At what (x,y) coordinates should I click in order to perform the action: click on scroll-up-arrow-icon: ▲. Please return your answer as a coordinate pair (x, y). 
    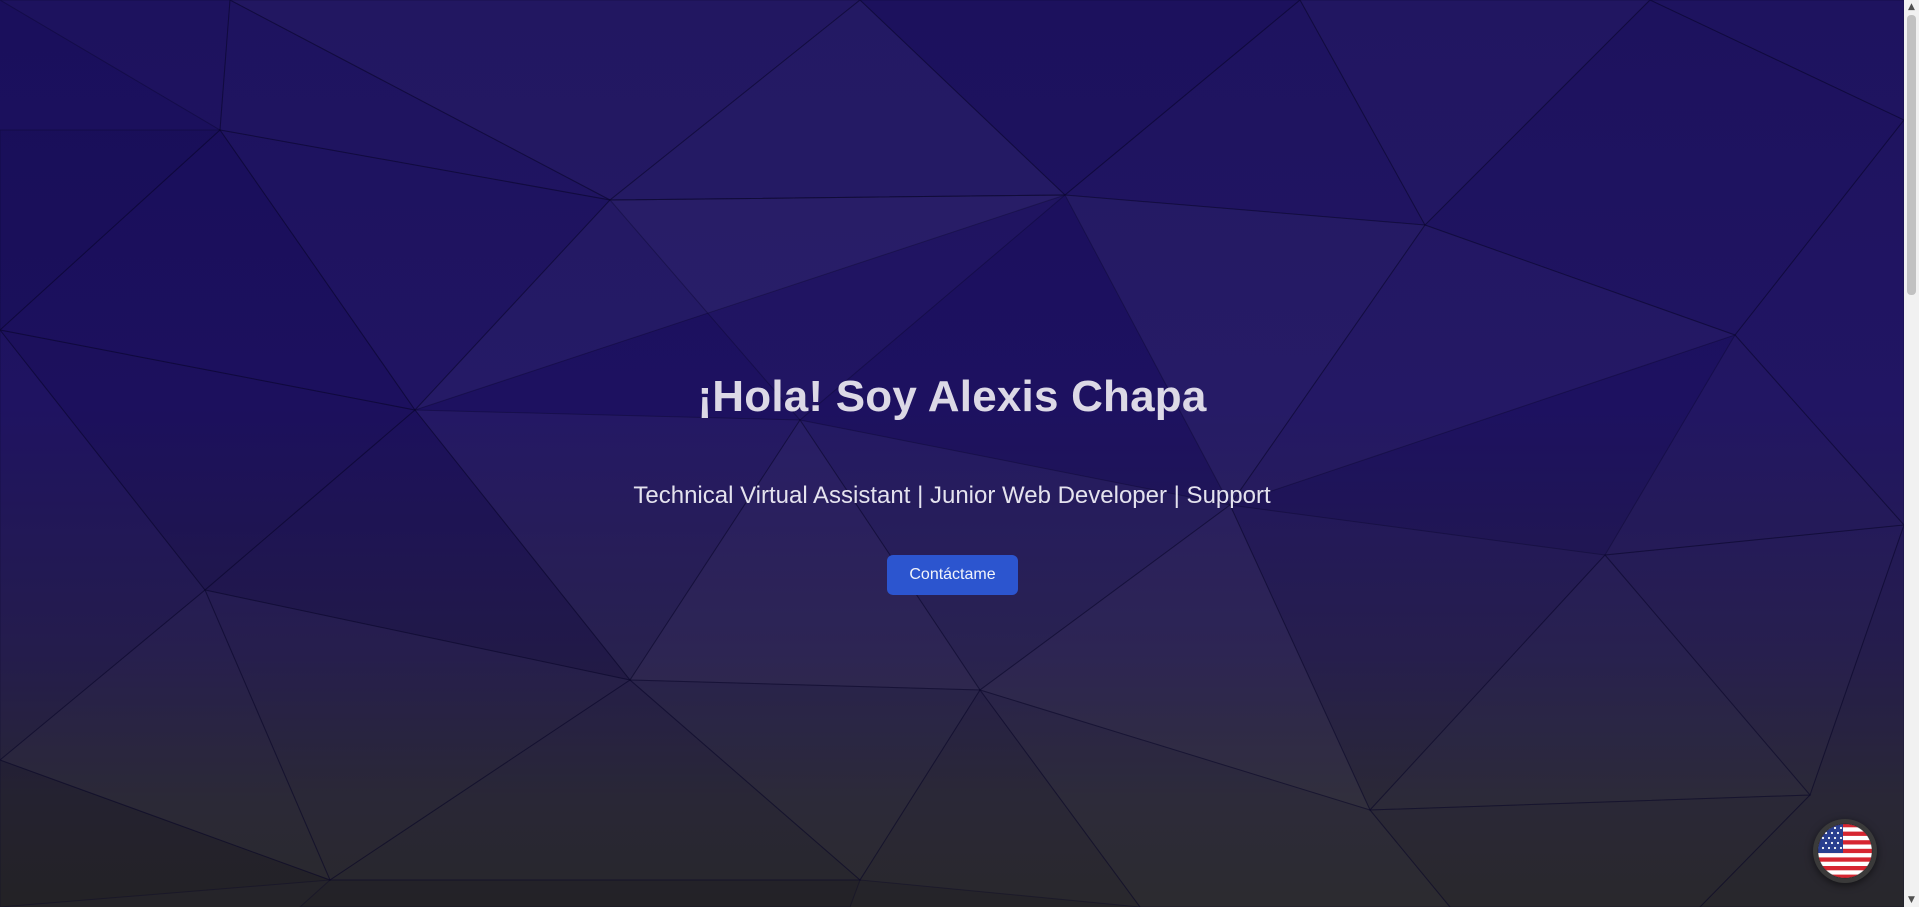
    Looking at the image, I should click on (1911, 7).